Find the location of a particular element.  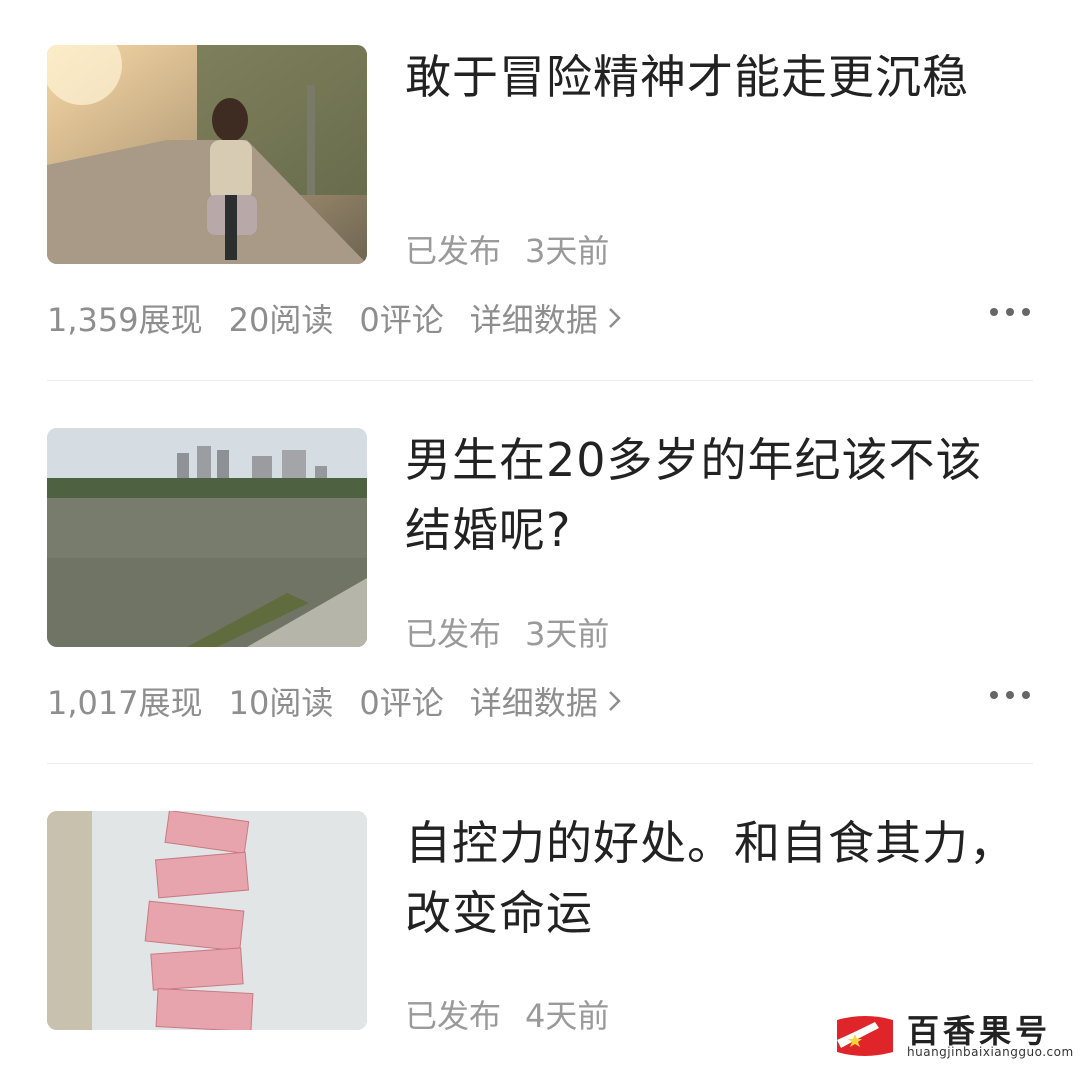

girl-on-bike-photo is located at coordinates (207, 154).